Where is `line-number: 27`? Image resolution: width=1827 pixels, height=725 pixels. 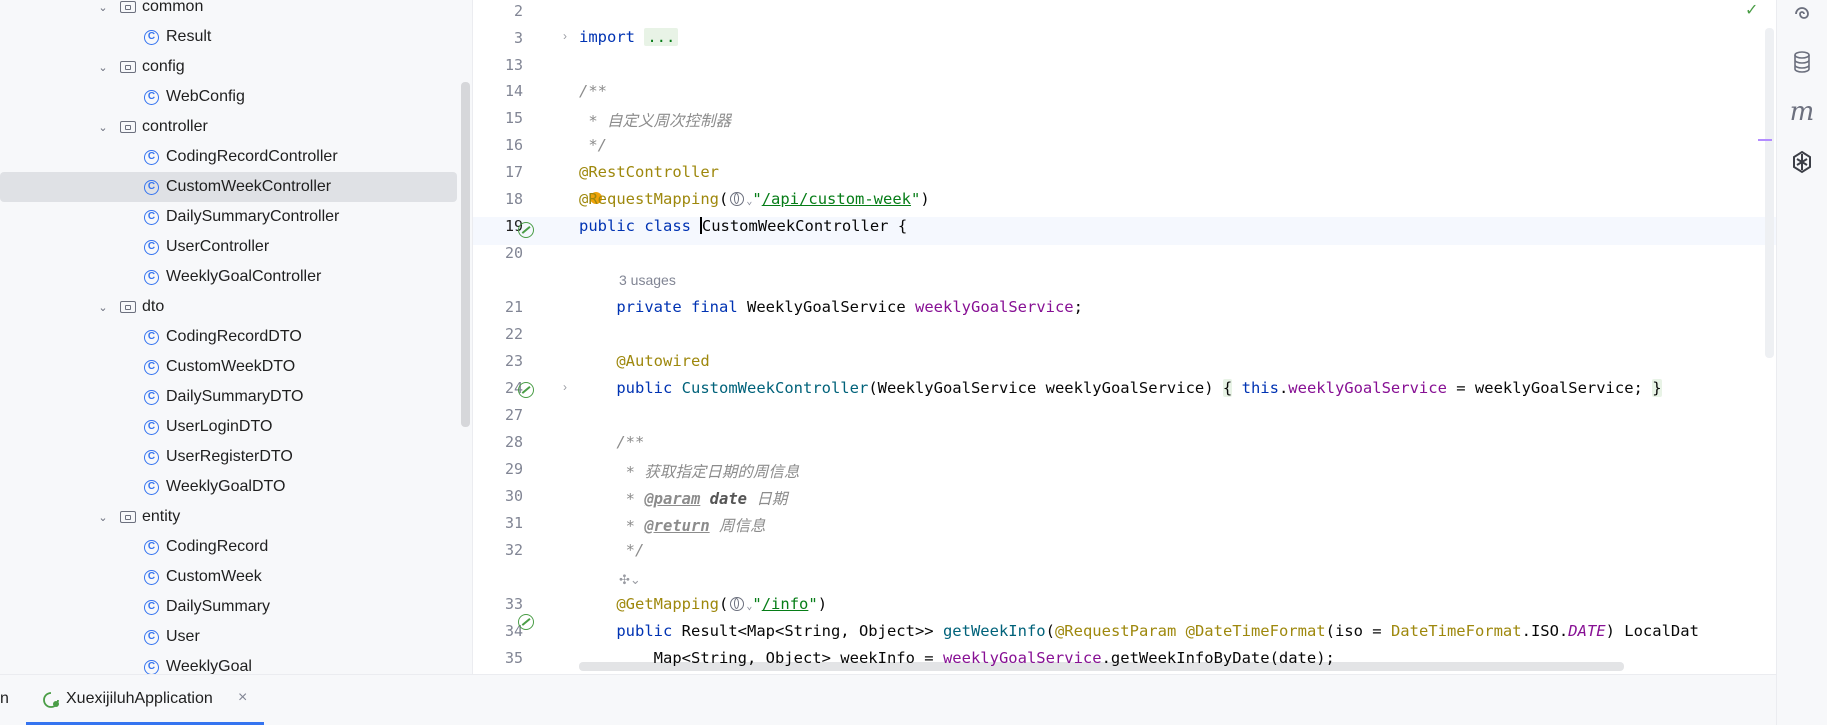 line-number: 27 is located at coordinates (498, 415).